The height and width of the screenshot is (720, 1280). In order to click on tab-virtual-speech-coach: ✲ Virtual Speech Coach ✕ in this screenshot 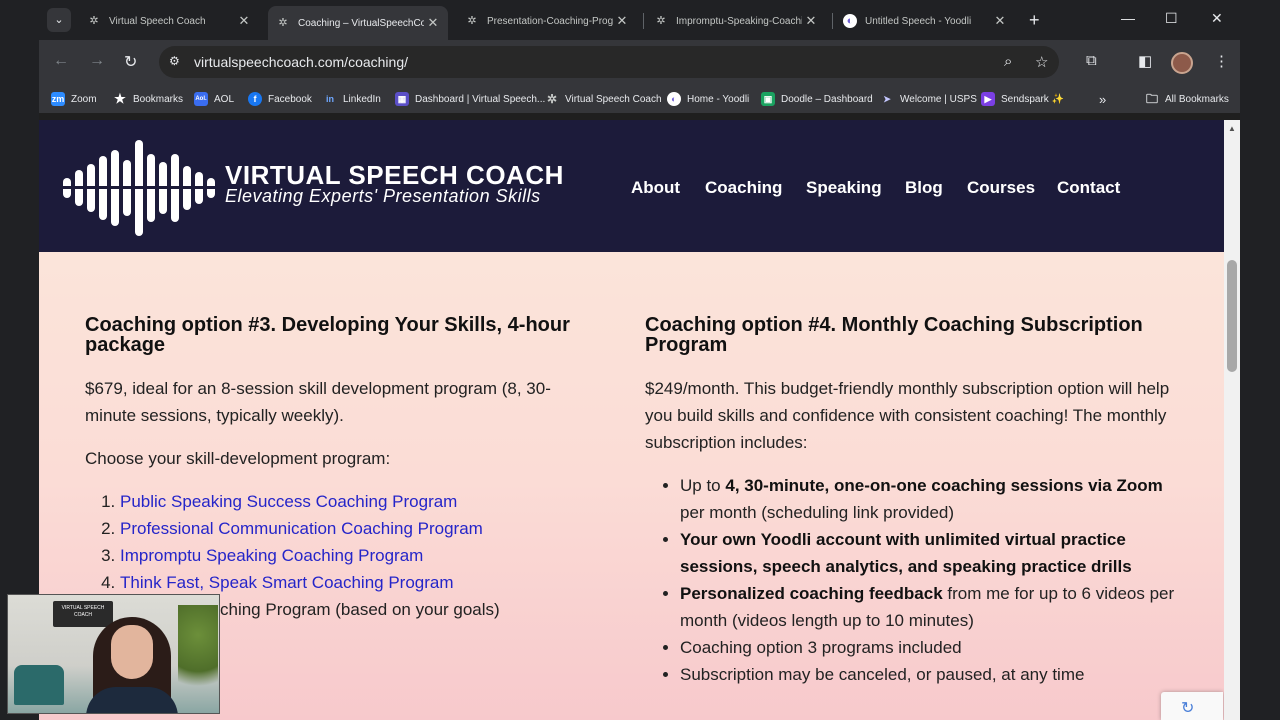, I will do `click(169, 21)`.